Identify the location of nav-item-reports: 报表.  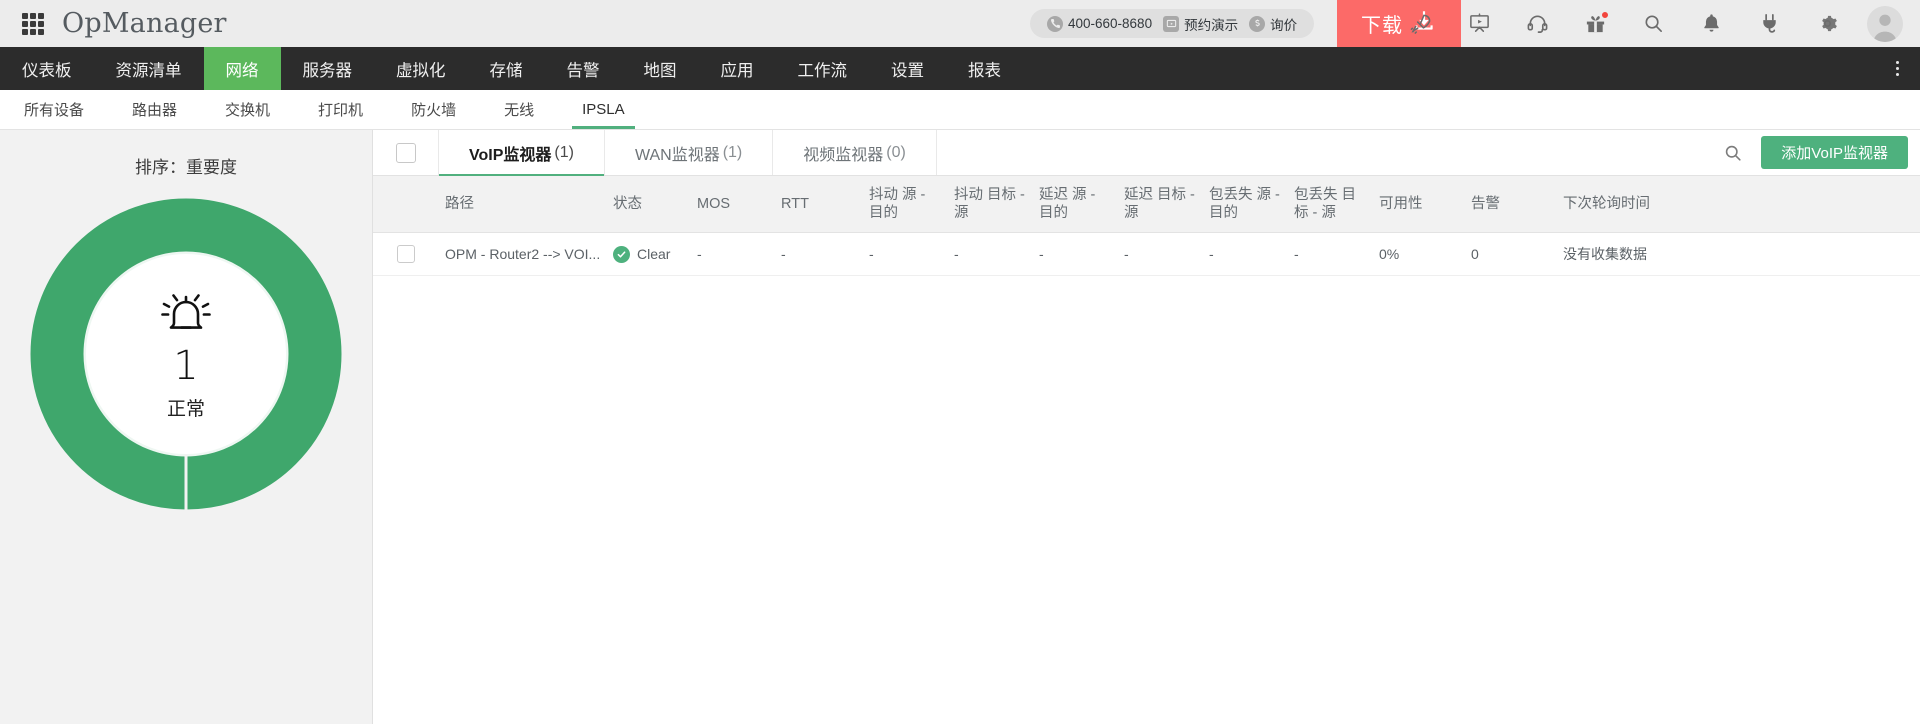
(984, 68).